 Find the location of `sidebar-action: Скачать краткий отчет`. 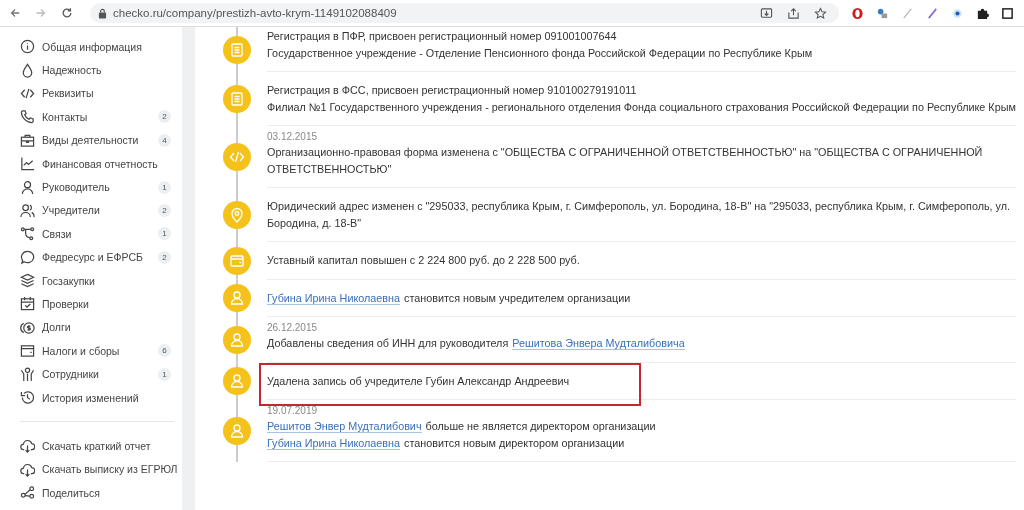

sidebar-action: Скачать краткий отчет is located at coordinates (101, 446).